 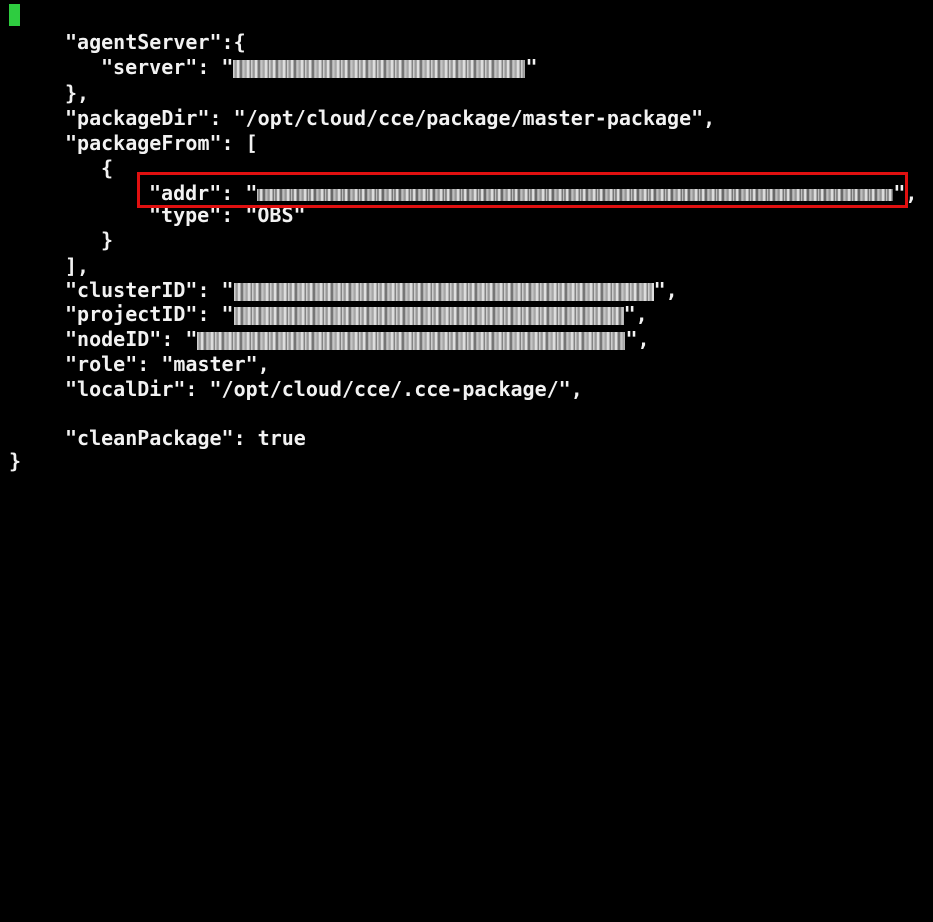 I want to click on agent-server-close: },, so click(x=77, y=93).